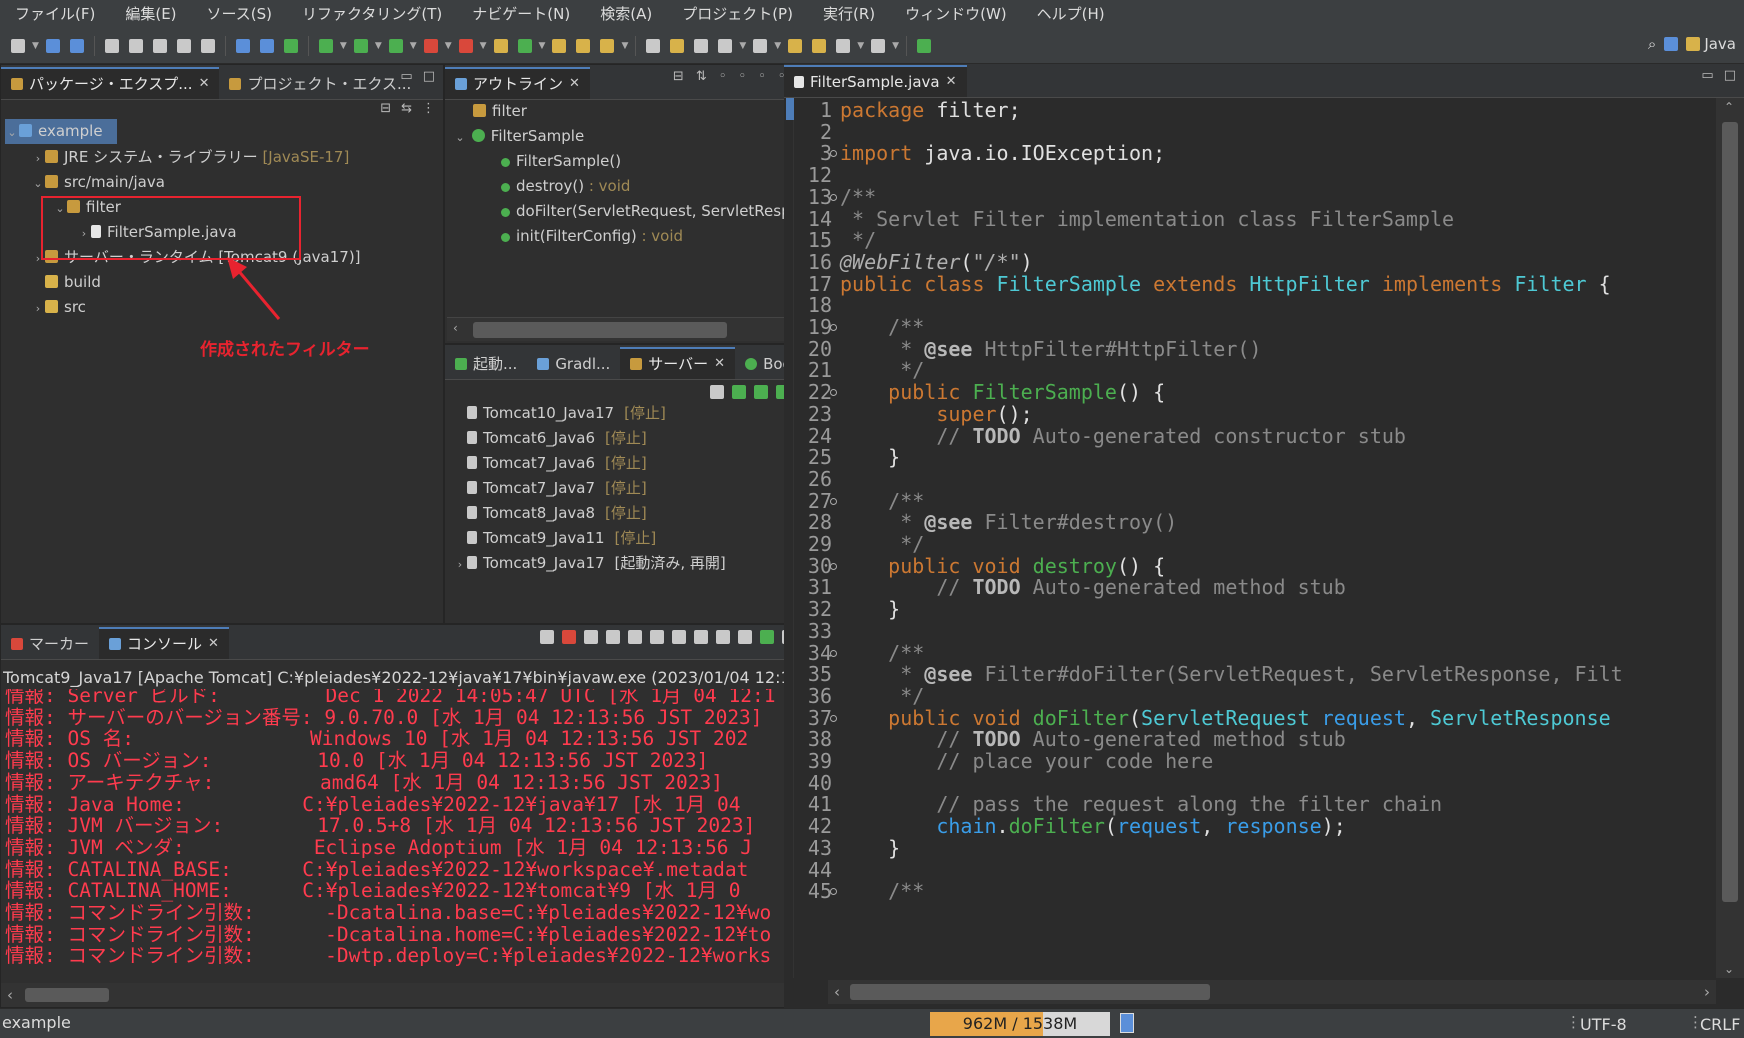 The height and width of the screenshot is (1038, 1744). What do you see at coordinates (762, 76) in the screenshot?
I see `hide-nonpublic-icon: ◦` at bounding box center [762, 76].